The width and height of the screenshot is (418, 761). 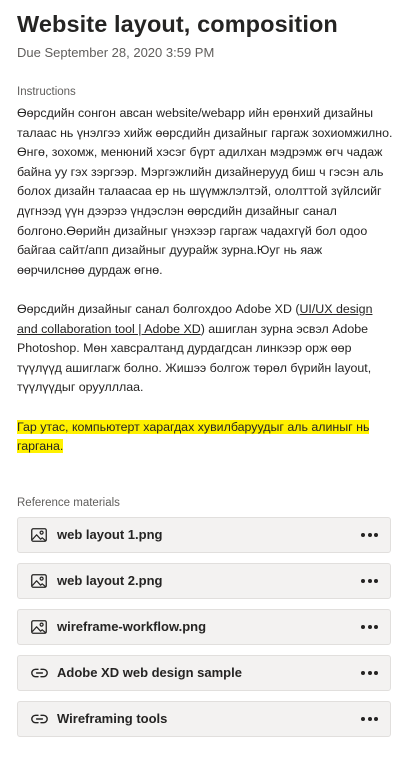 I want to click on reference-name: web layout 1.png, so click(x=110, y=535).